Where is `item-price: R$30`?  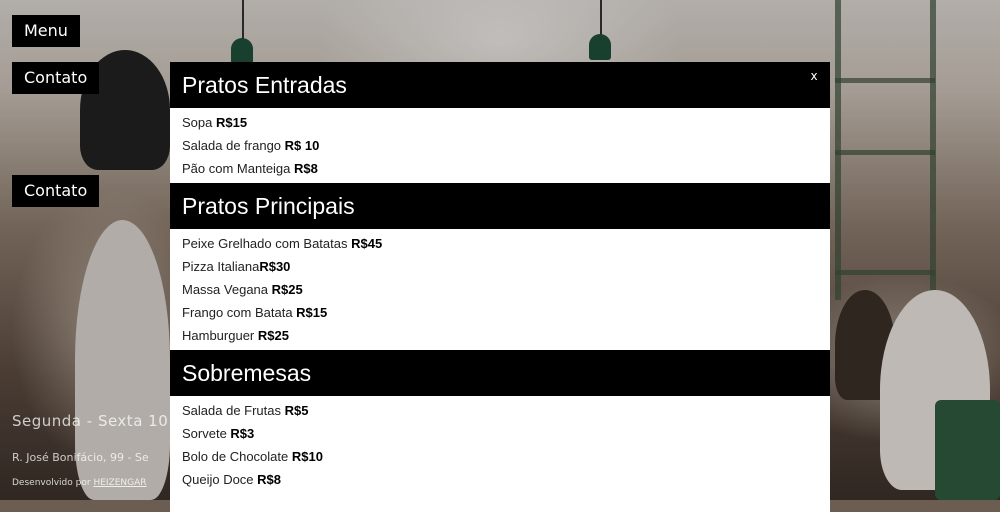
item-price: R$30 is located at coordinates (275, 266).